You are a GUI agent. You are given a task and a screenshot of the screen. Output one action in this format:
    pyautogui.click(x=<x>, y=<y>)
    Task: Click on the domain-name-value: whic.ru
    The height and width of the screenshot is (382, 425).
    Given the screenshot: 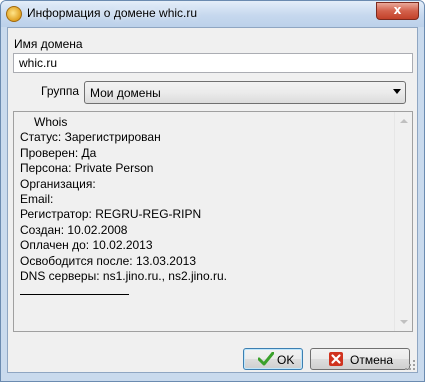 What is the action you would take?
    pyautogui.click(x=38, y=63)
    